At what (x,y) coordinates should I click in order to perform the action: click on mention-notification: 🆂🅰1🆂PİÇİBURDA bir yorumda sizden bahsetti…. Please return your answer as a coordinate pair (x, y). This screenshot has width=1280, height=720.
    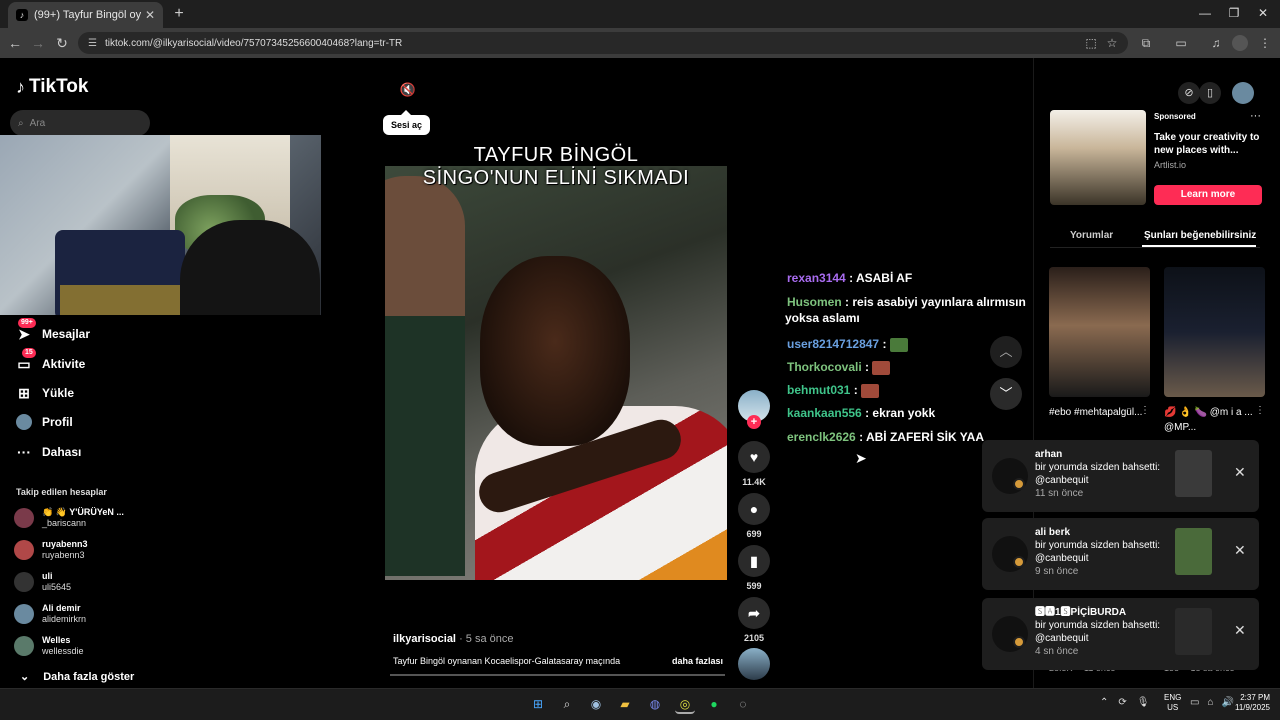
    Looking at the image, I should click on (1120, 634).